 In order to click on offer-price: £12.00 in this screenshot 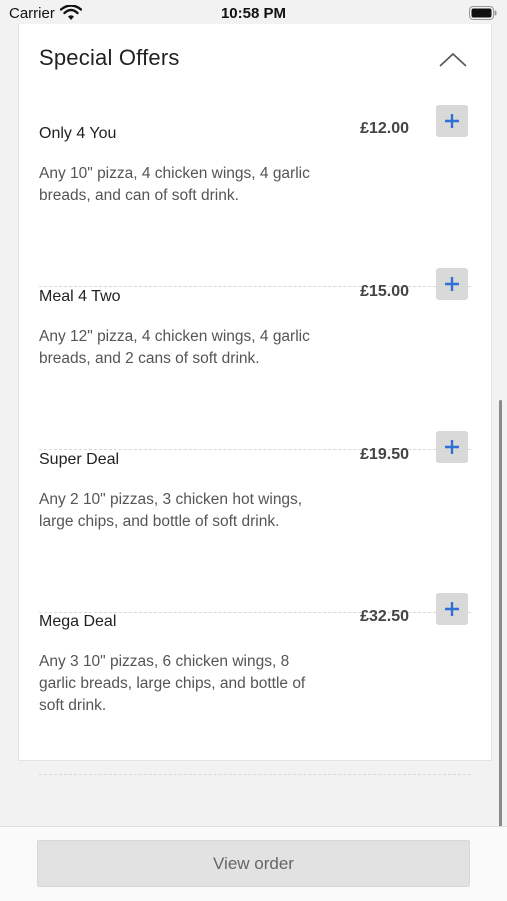, I will do `click(384, 128)`.